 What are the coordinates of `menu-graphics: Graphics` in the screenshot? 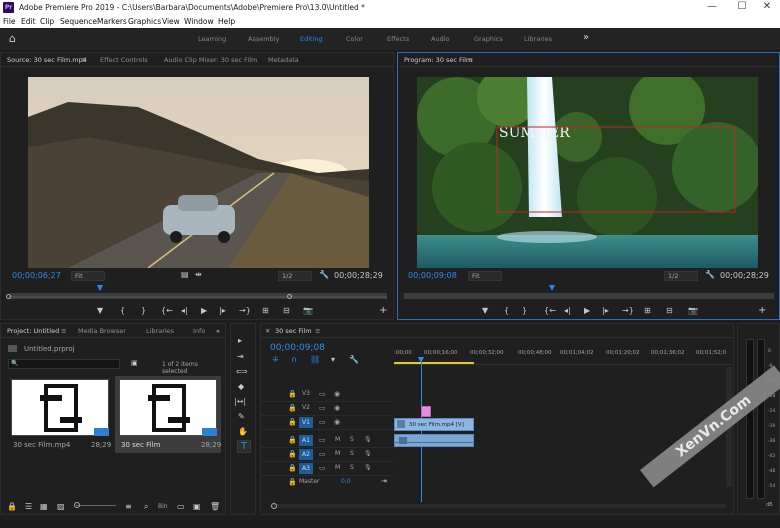 It's located at (144, 21).